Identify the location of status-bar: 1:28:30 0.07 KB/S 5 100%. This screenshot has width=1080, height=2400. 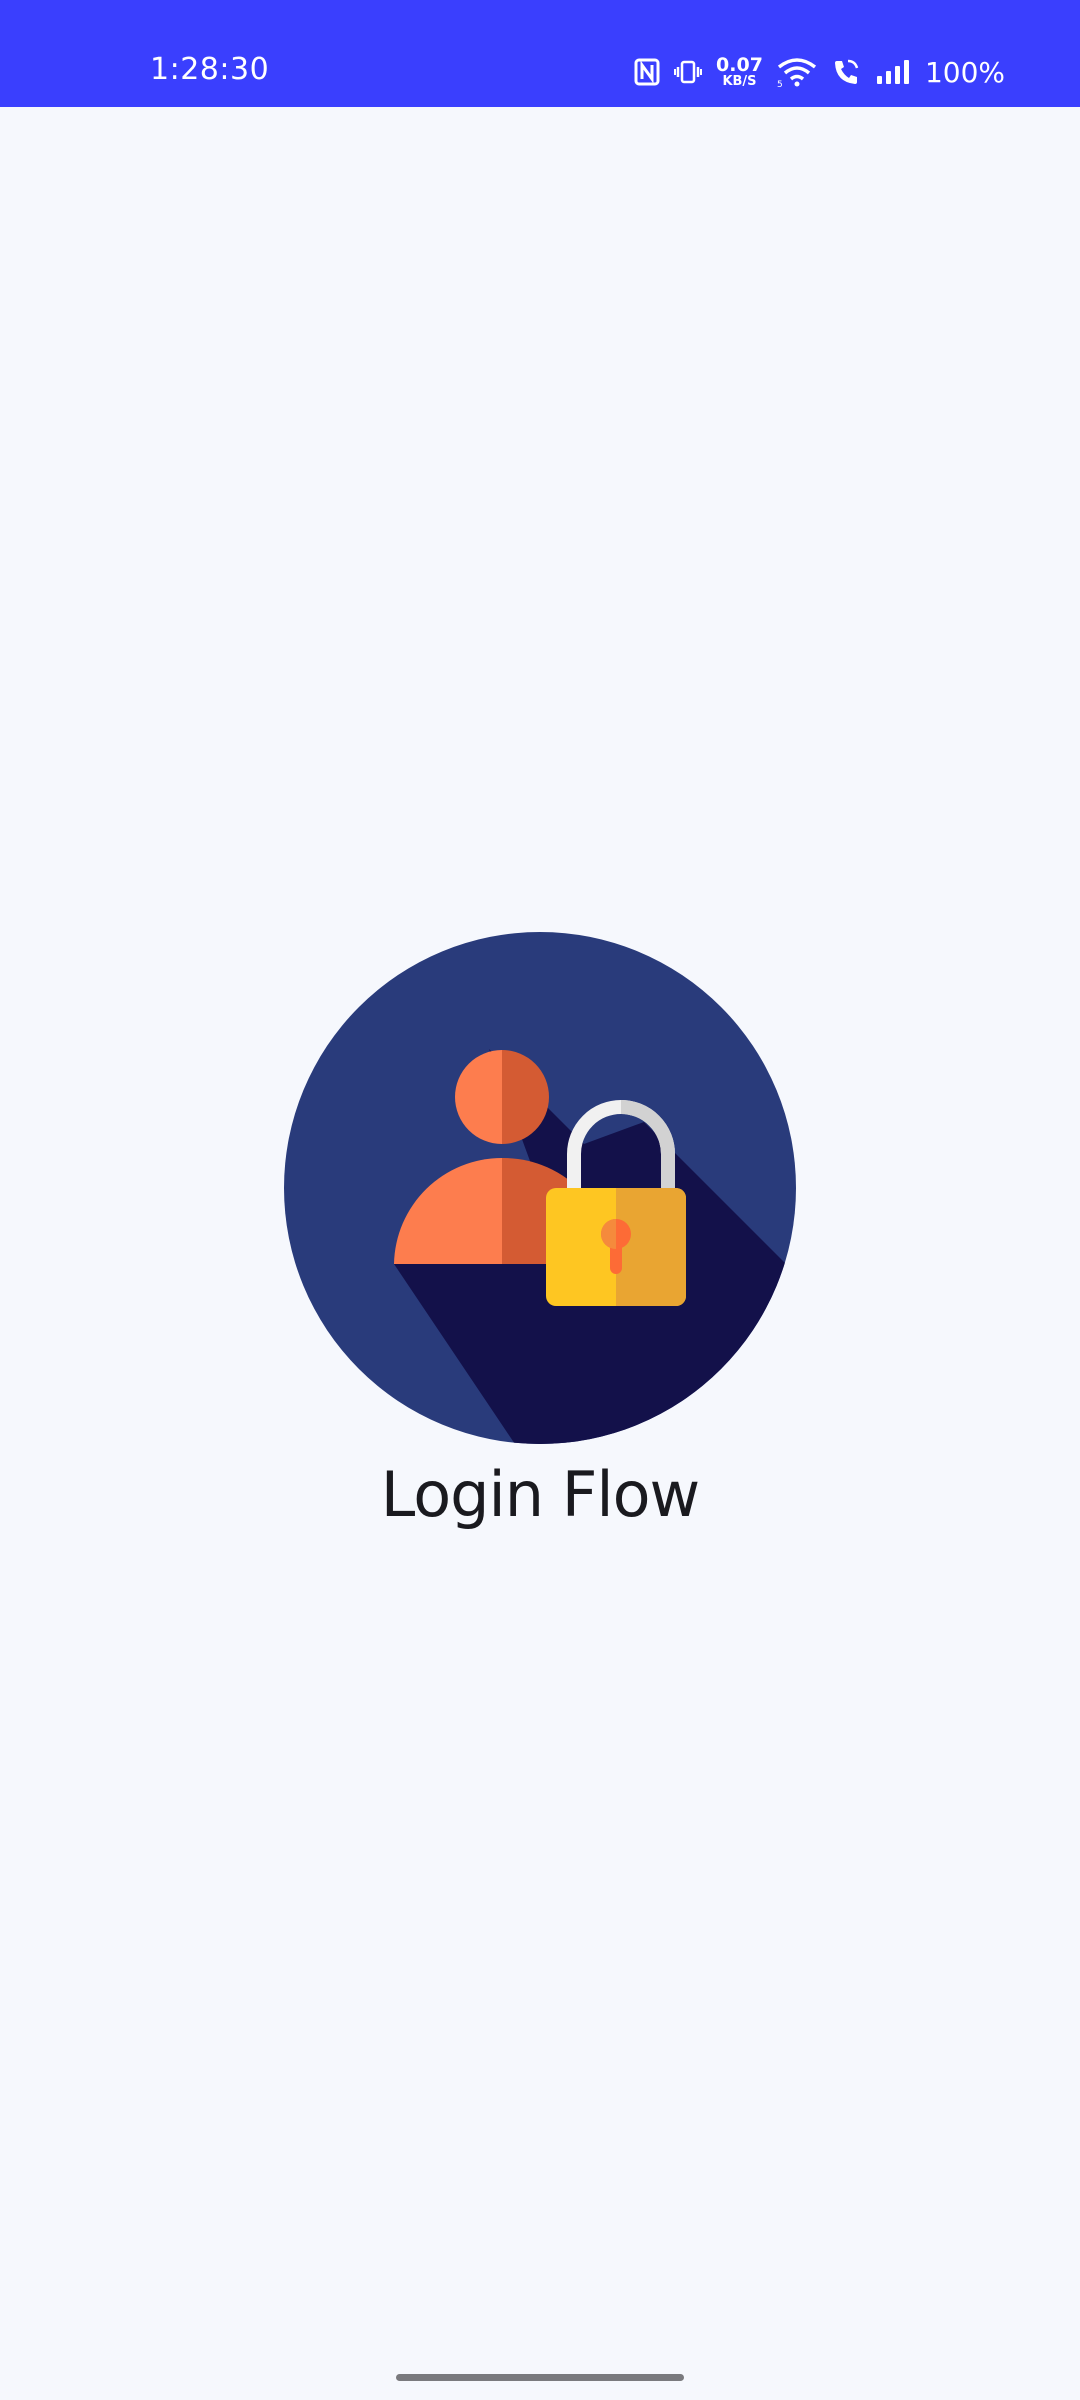
(540, 53).